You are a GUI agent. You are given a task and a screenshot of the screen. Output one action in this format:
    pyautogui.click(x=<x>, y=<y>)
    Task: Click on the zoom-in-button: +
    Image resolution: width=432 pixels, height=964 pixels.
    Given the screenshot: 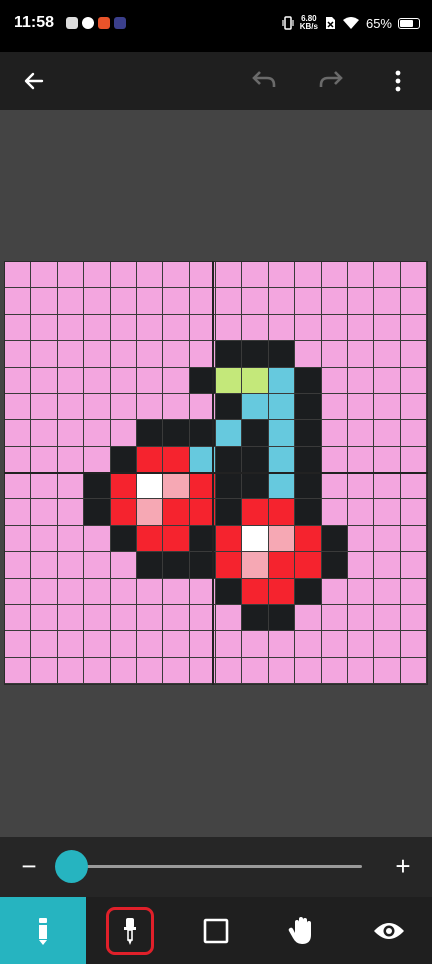 What is the action you would take?
    pyautogui.click(x=403, y=866)
    